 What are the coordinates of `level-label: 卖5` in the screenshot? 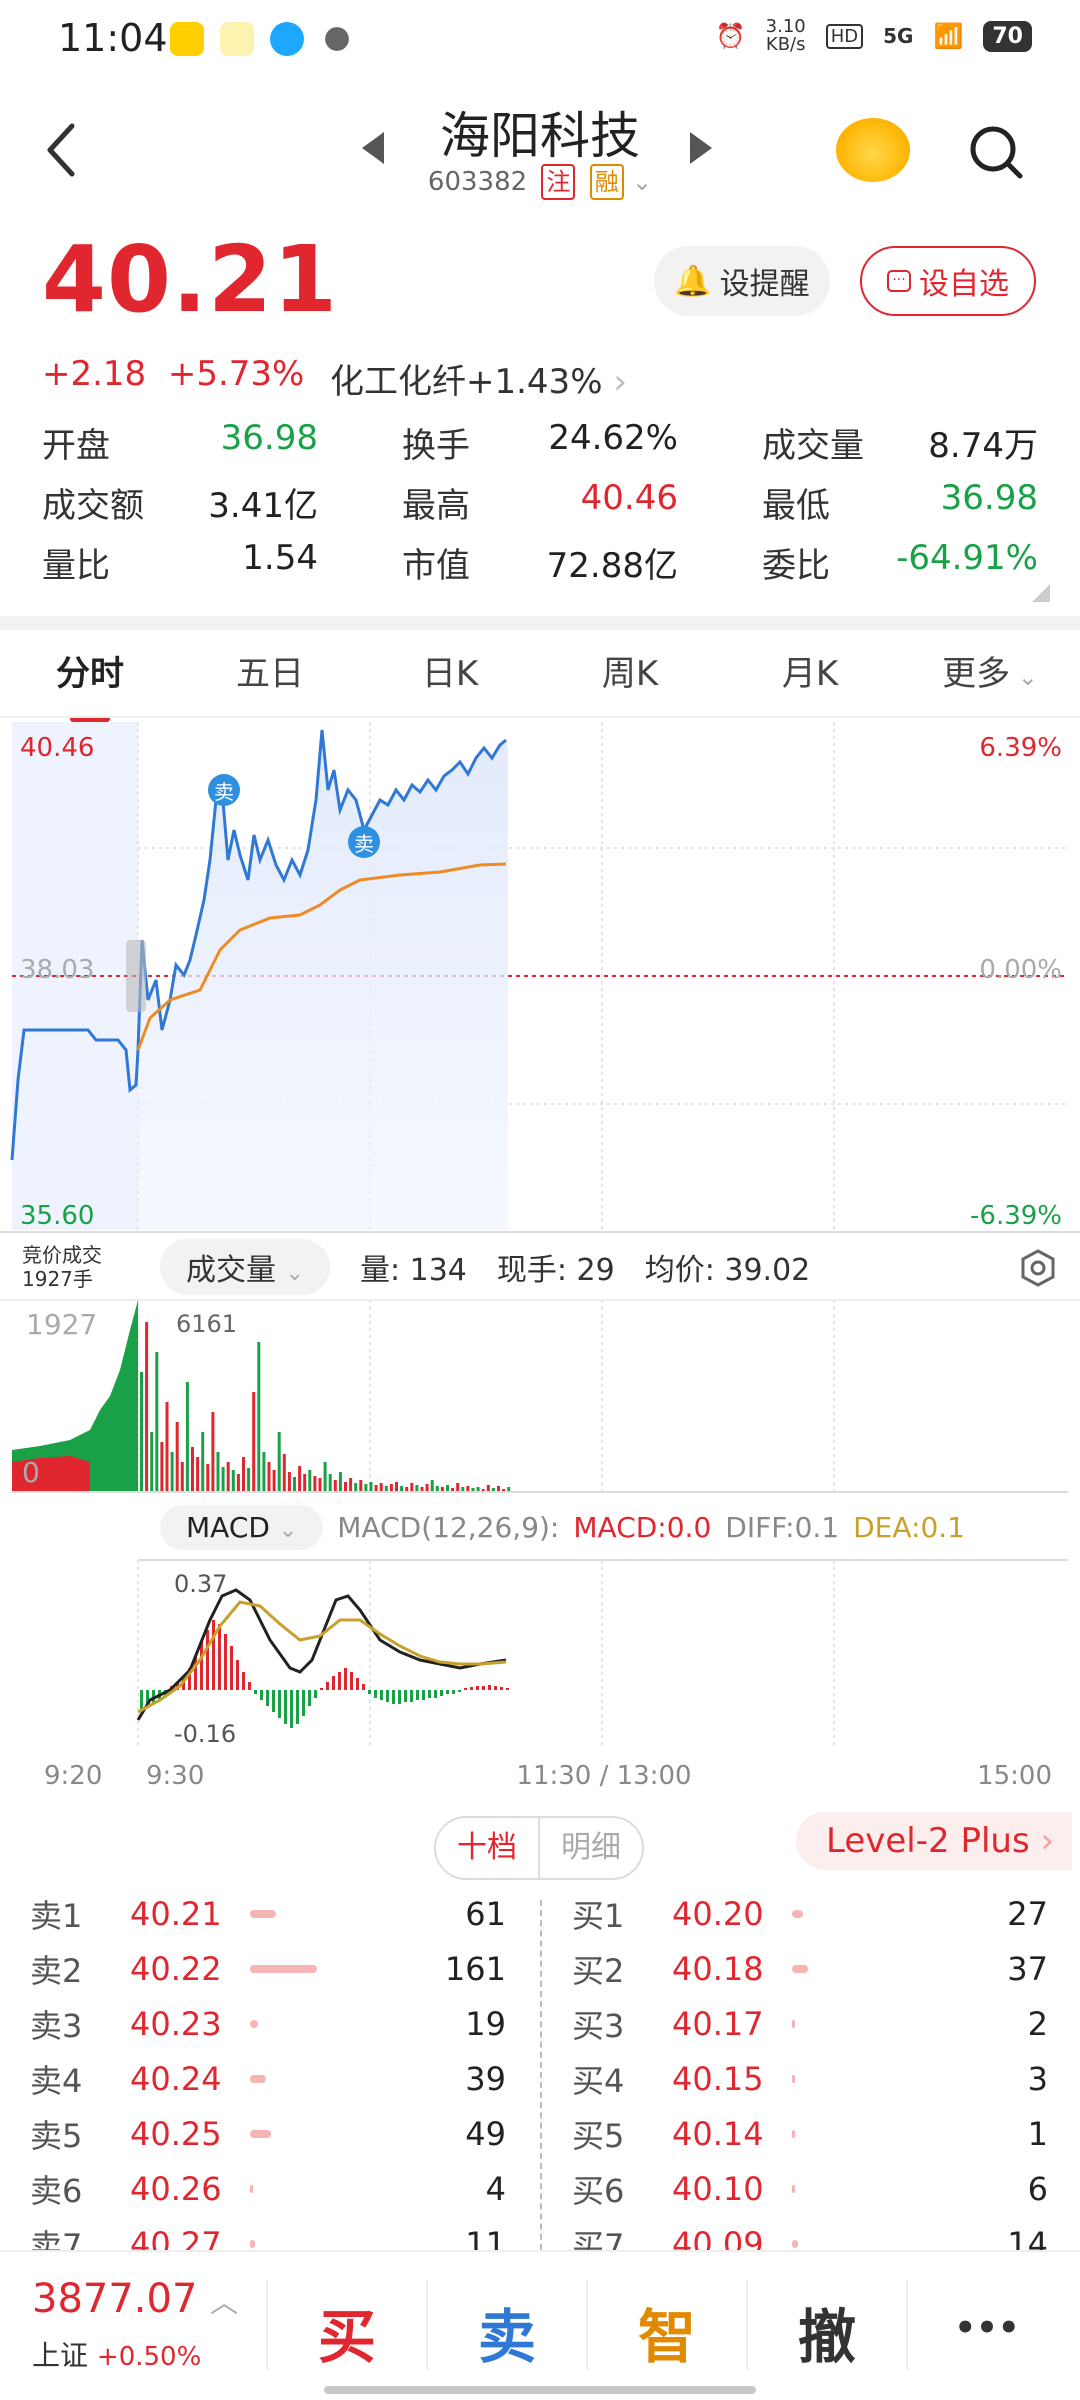 It's located at (56, 2135).